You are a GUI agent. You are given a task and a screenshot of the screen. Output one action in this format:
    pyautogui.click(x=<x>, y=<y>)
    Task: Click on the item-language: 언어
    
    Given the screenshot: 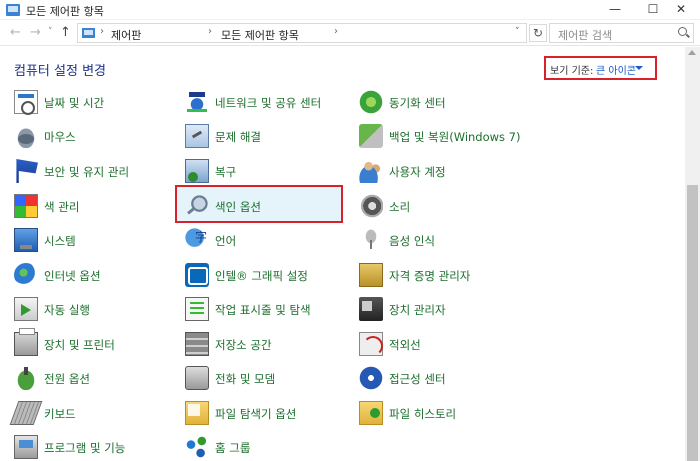 What is the action you would take?
    pyautogui.click(x=265, y=241)
    